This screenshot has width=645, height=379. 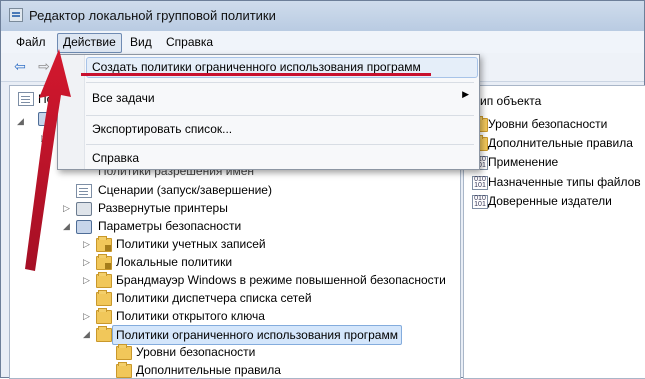 I want to click on tree-item-printers: Развернутые принтеры, so click(x=163, y=208).